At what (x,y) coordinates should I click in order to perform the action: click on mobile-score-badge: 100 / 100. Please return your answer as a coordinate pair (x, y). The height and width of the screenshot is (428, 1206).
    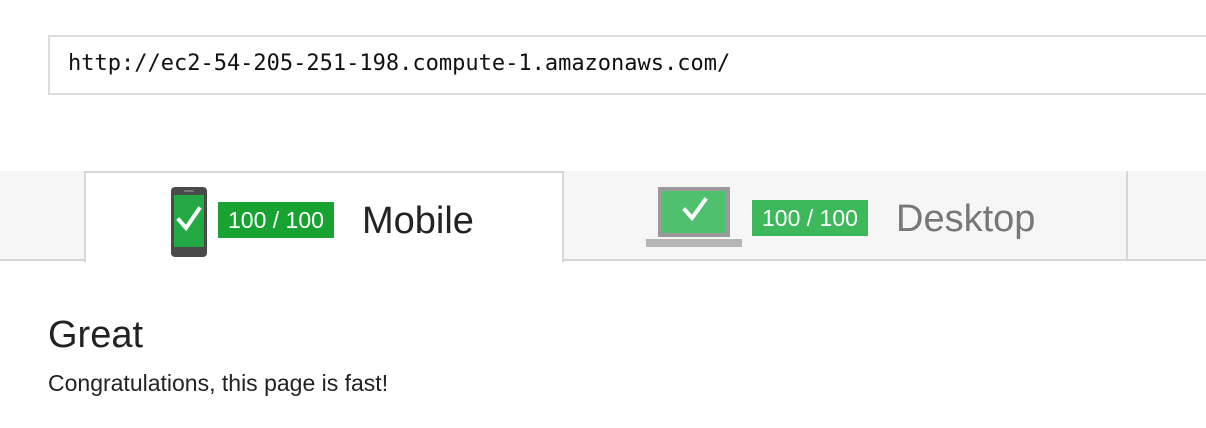
    Looking at the image, I should click on (276, 220).